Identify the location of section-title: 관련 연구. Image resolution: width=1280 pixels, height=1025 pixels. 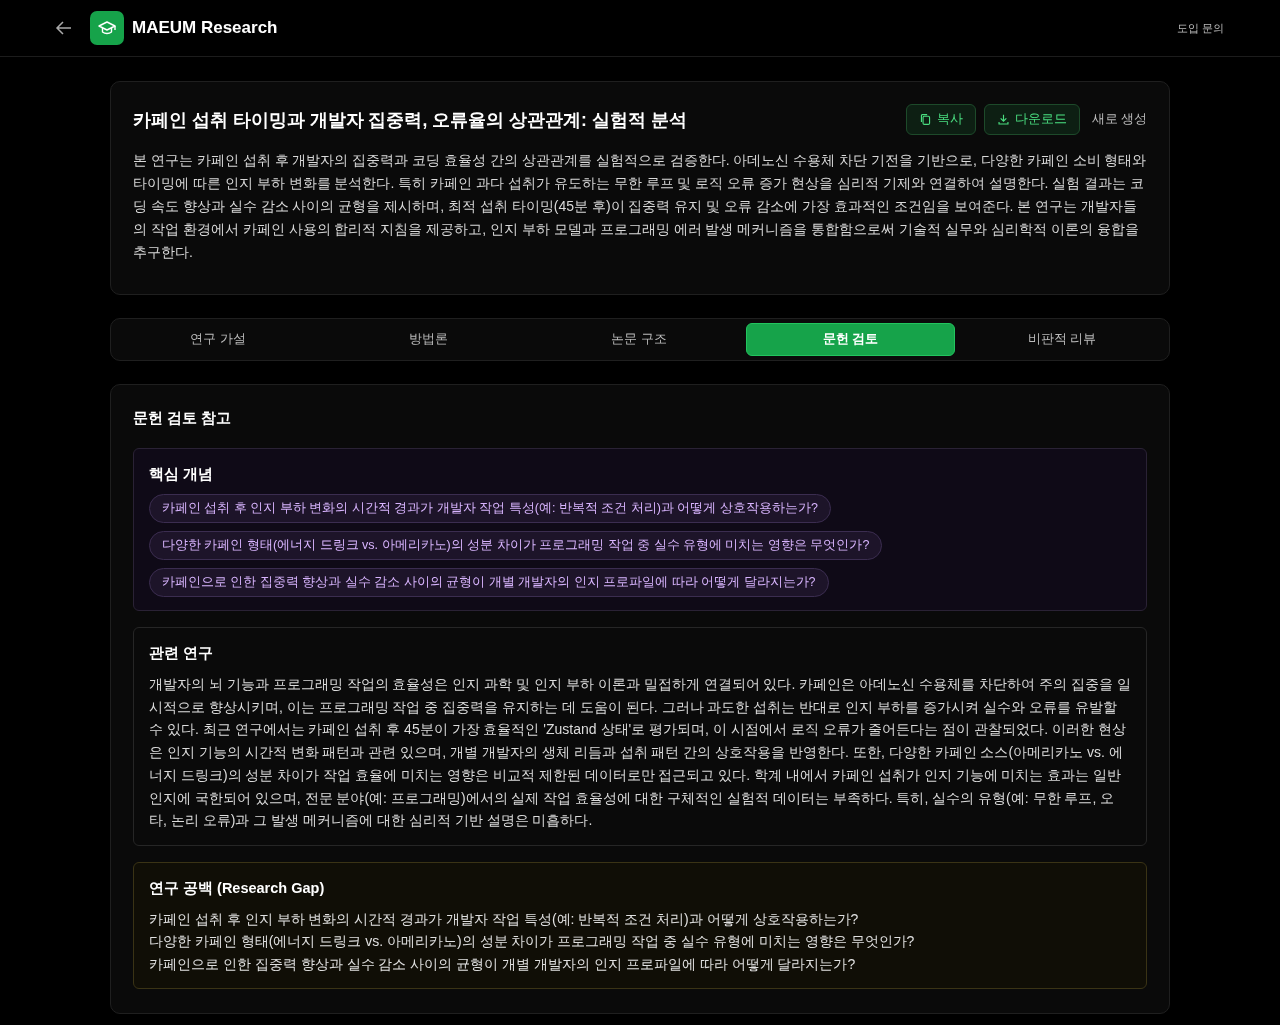
(182, 653).